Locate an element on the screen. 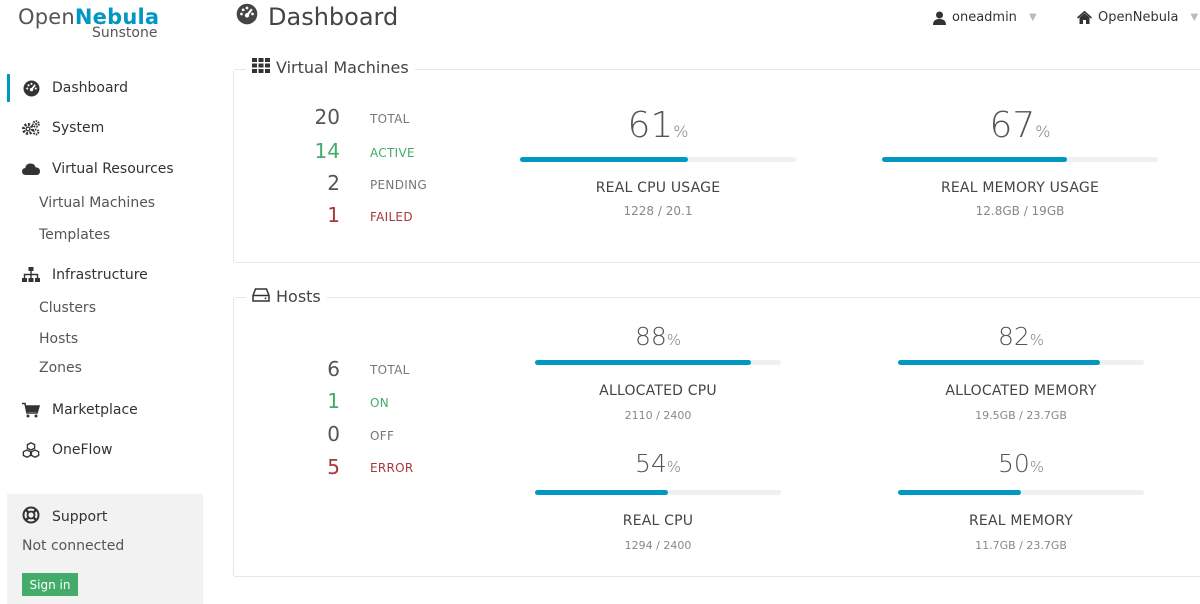  hosts-legend: Hosts is located at coordinates (286, 296).